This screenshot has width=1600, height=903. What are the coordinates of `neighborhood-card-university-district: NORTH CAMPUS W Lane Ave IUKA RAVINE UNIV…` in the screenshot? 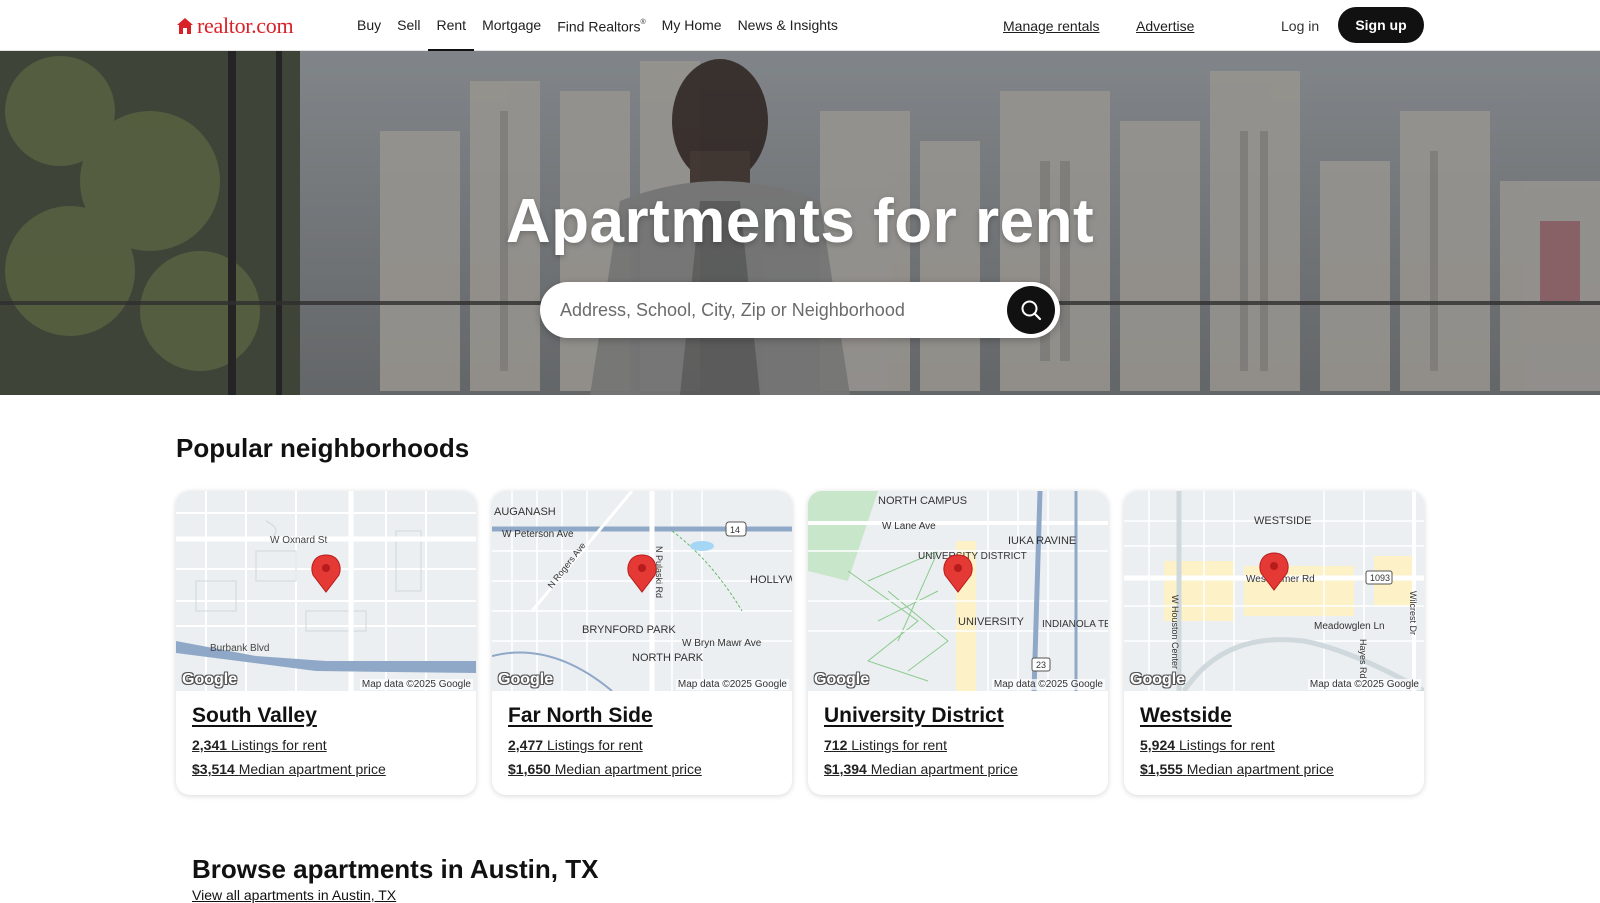 It's located at (958, 643).